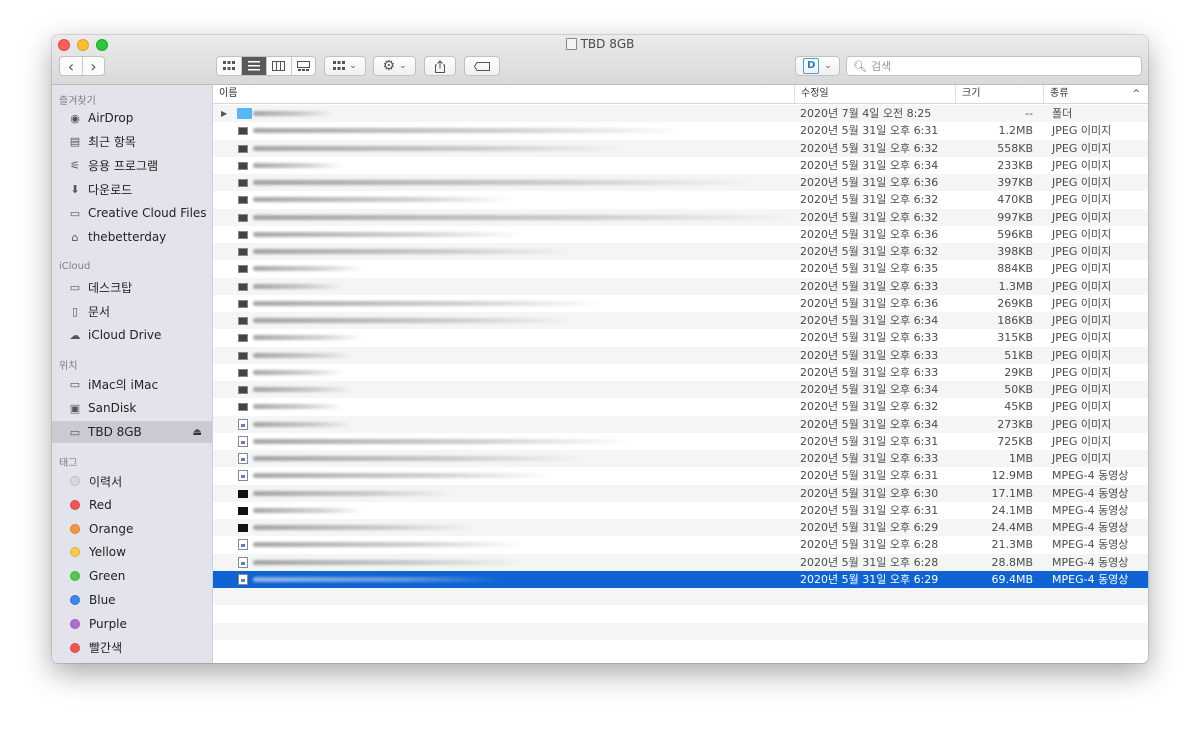 This screenshot has height=732, width=1200. What do you see at coordinates (132, 432) in the screenshot?
I see `sidebar-item: ▭ TBD 8GB ⏏` at bounding box center [132, 432].